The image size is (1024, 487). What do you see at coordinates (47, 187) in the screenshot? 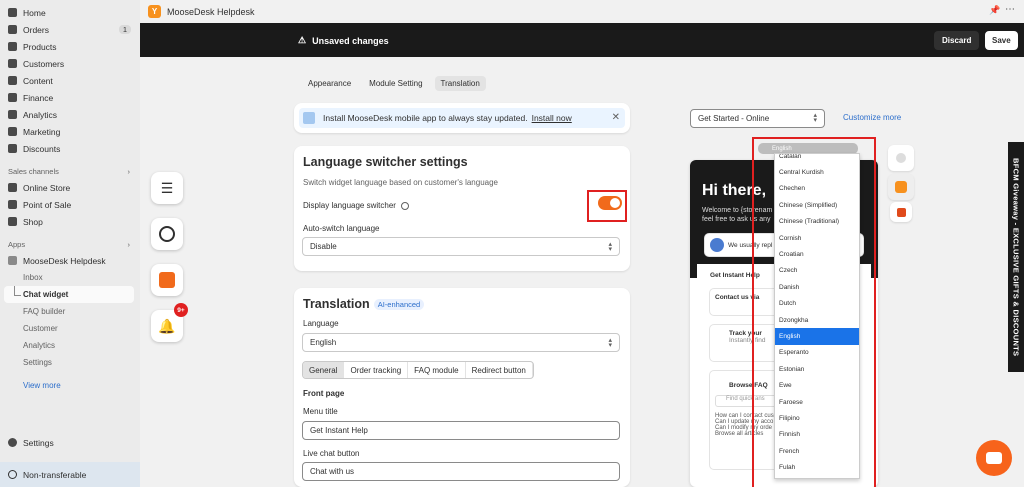
I see `sidebar-item-label: Online Store` at bounding box center [47, 187].